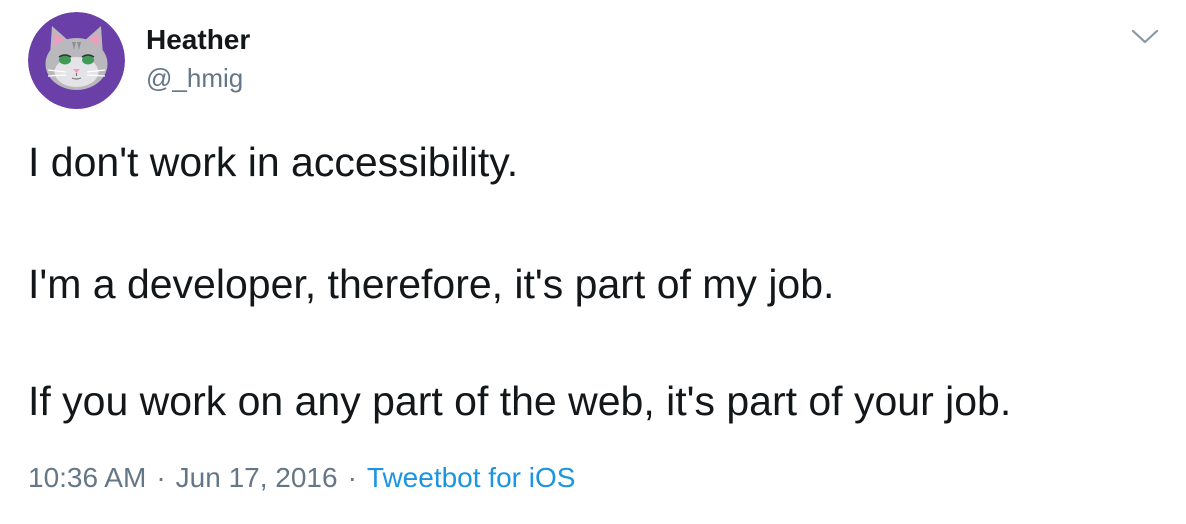 The height and width of the screenshot is (524, 1186). I want to click on cat-avatar-icon, so click(76, 60).